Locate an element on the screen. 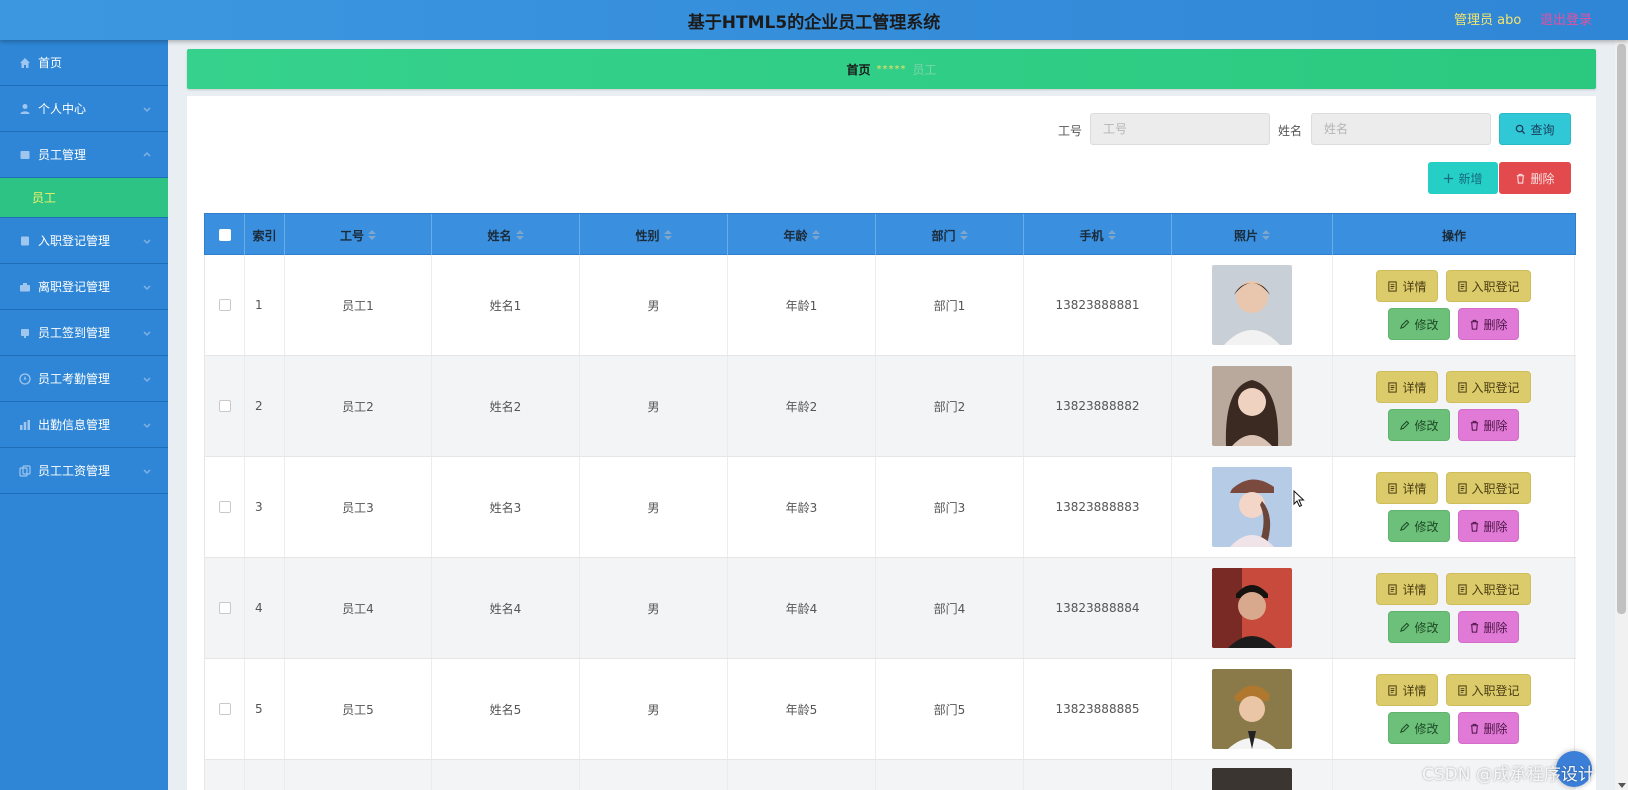  scroll-down-arrow is located at coordinates (1622, 785).